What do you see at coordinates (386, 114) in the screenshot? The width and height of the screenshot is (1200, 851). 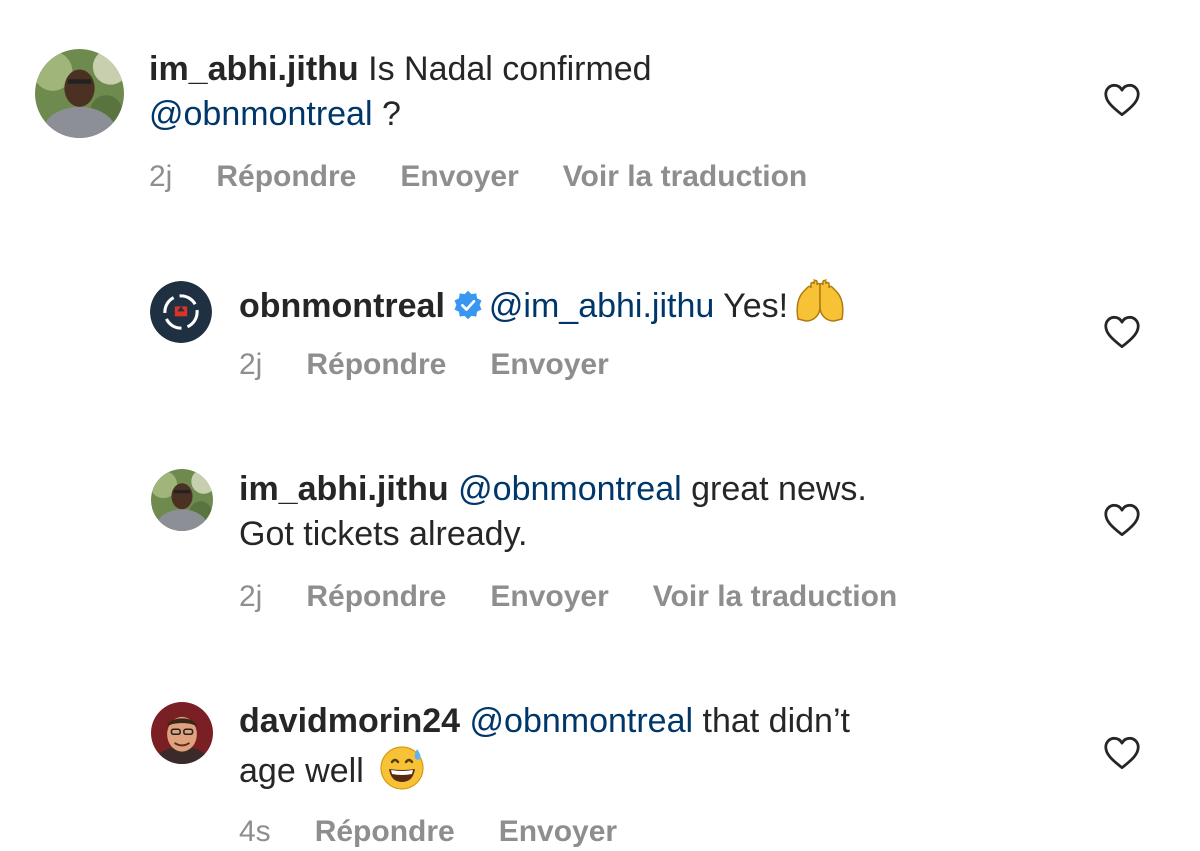 I see `comment-text: ?` at bounding box center [386, 114].